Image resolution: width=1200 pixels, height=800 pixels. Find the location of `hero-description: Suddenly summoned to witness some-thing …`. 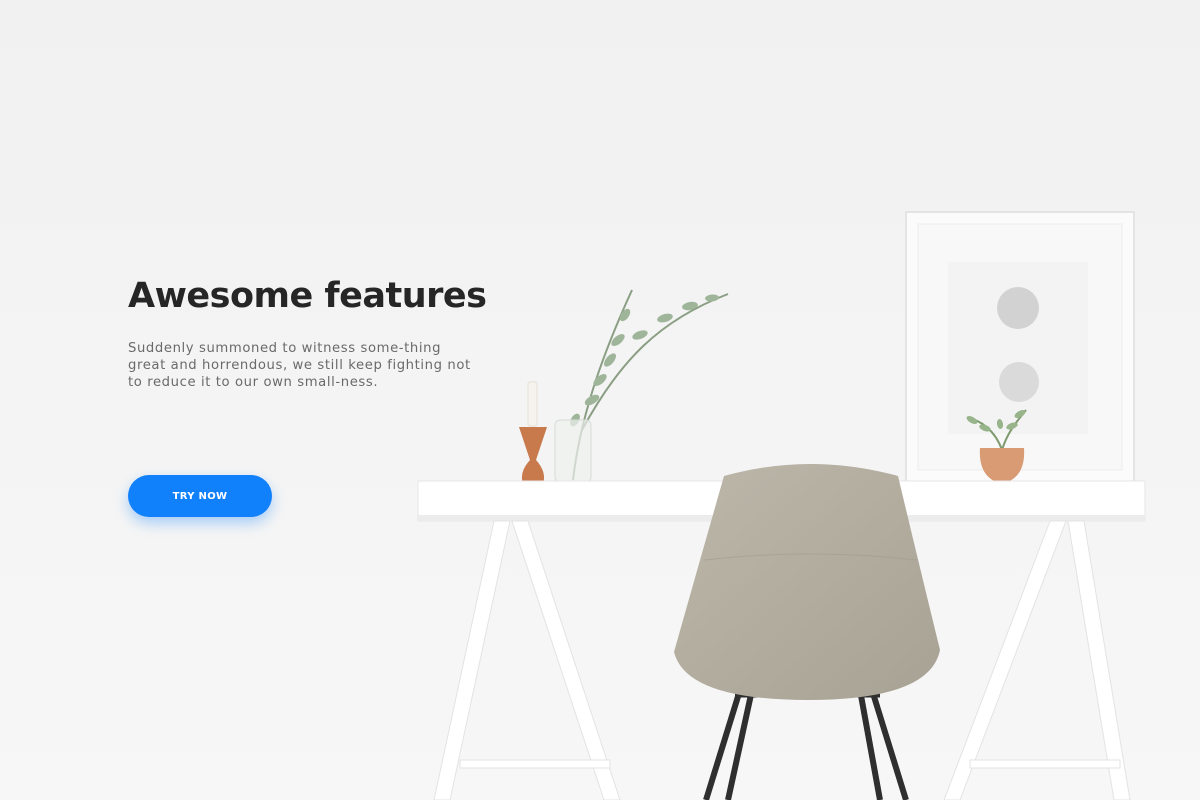

hero-description: Suddenly summoned to witness some-thing … is located at coordinates (299, 365).